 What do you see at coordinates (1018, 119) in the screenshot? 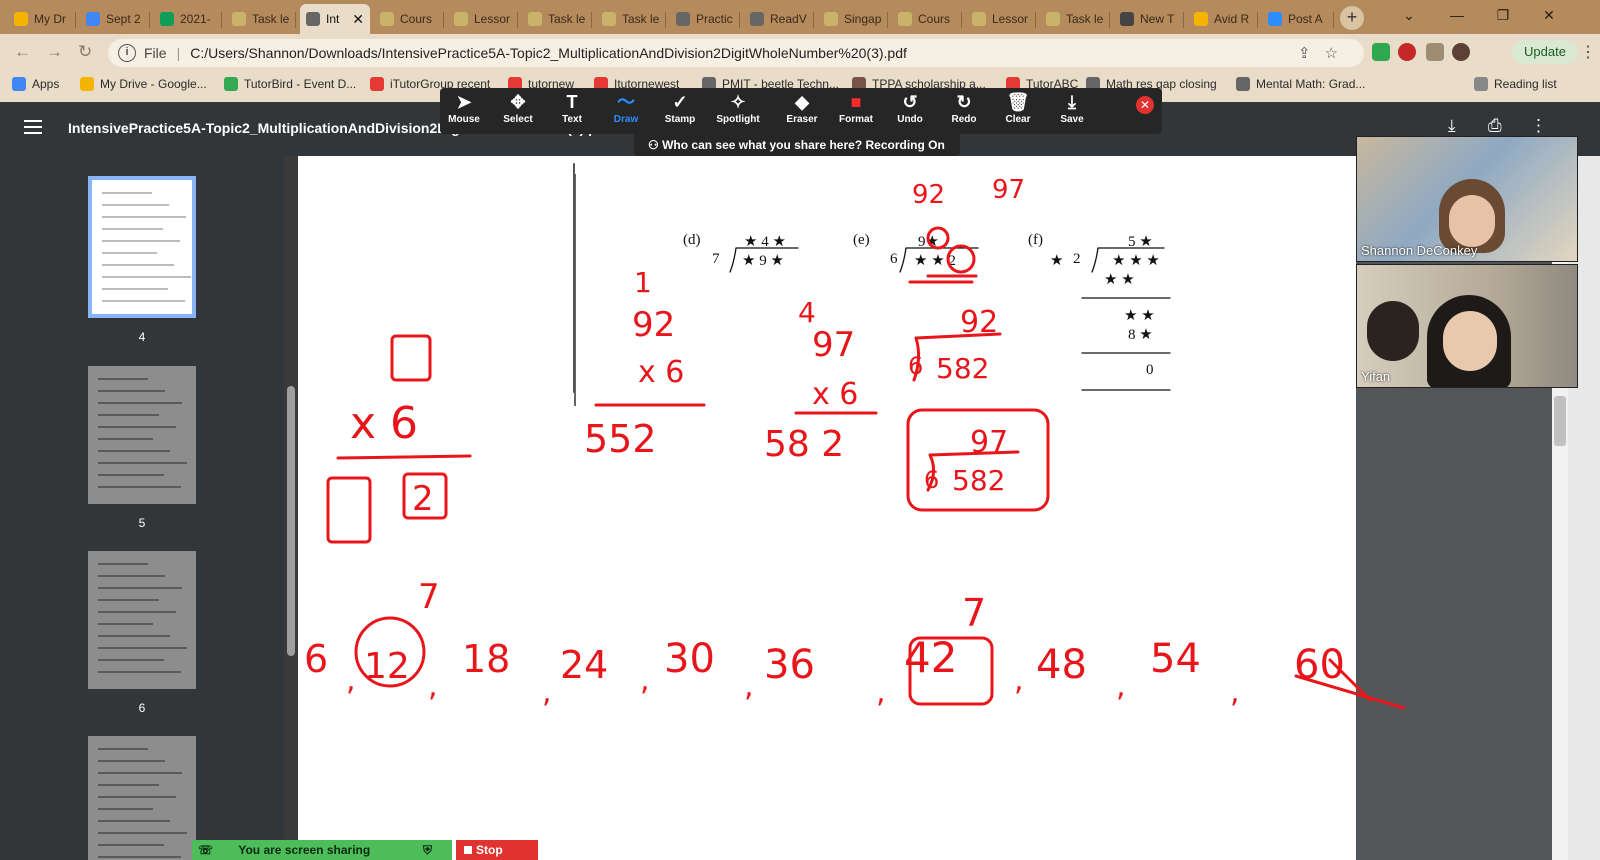
I see `tool-label: Clear` at bounding box center [1018, 119].